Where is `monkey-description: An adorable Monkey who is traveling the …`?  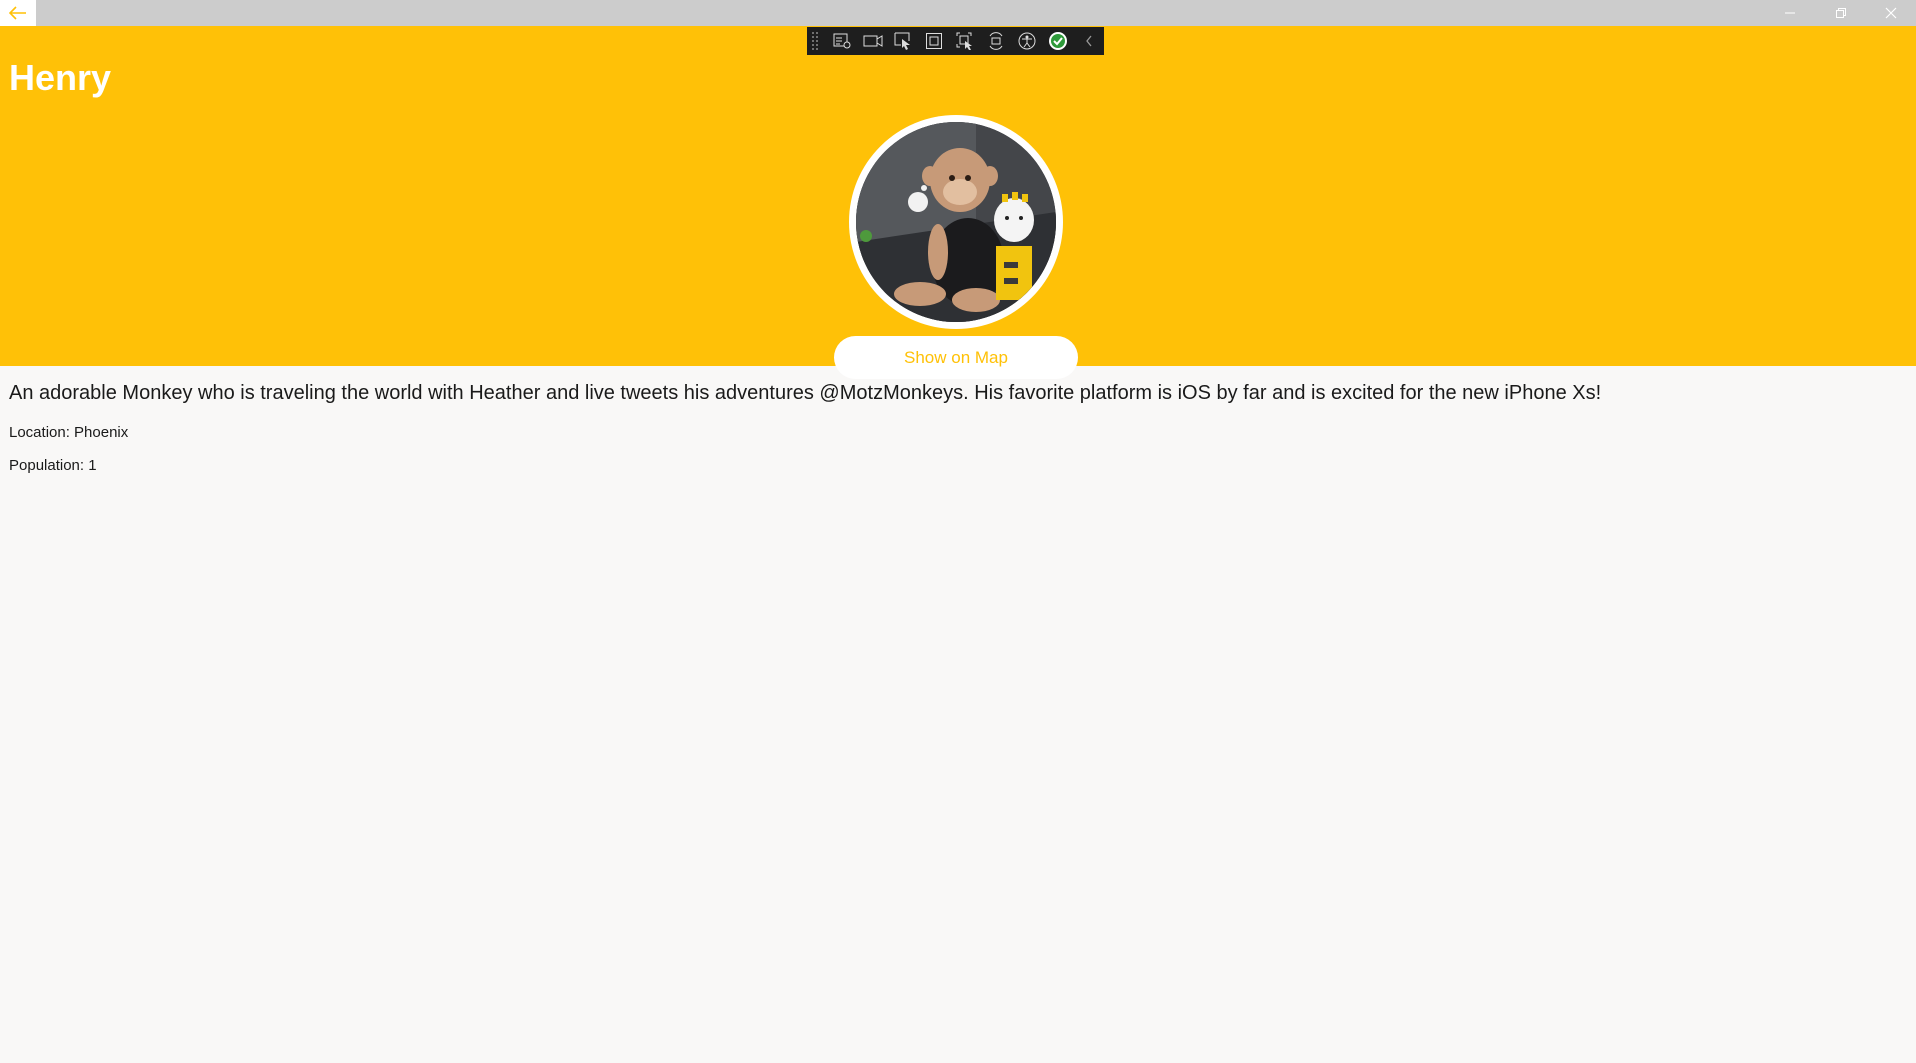 monkey-description: An adorable Monkey who is traveling the … is located at coordinates (805, 393).